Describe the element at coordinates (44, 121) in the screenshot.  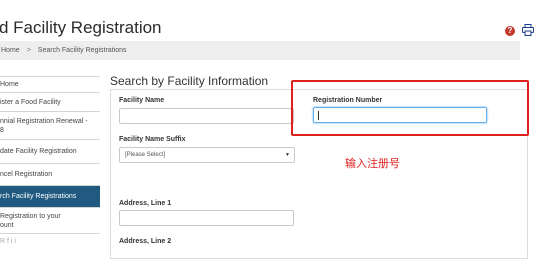
I see `sidebar-item-label: nnial Registration Renewal -` at that location.